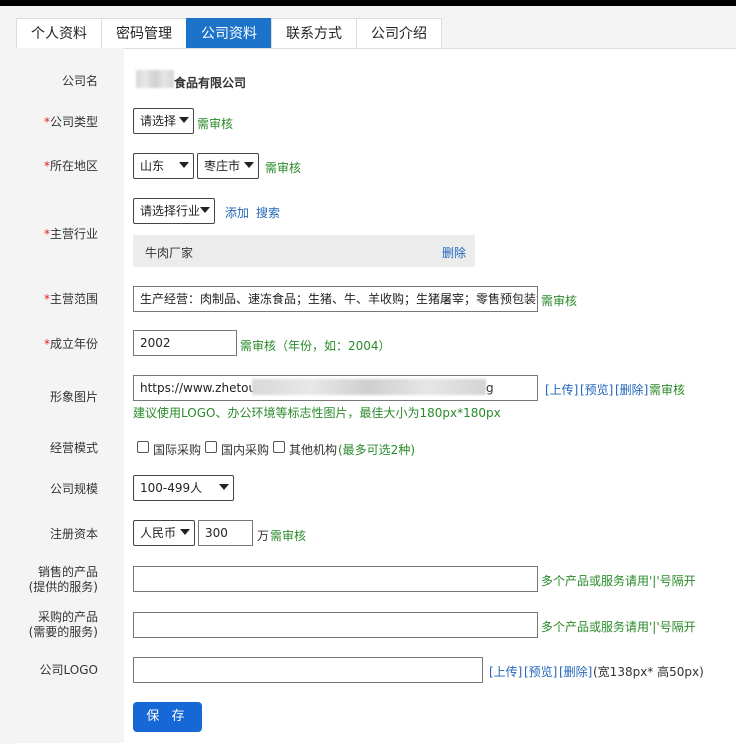 The height and width of the screenshot is (744, 736). What do you see at coordinates (73, 299) in the screenshot?
I see `scope-label-text: 主营范围` at bounding box center [73, 299].